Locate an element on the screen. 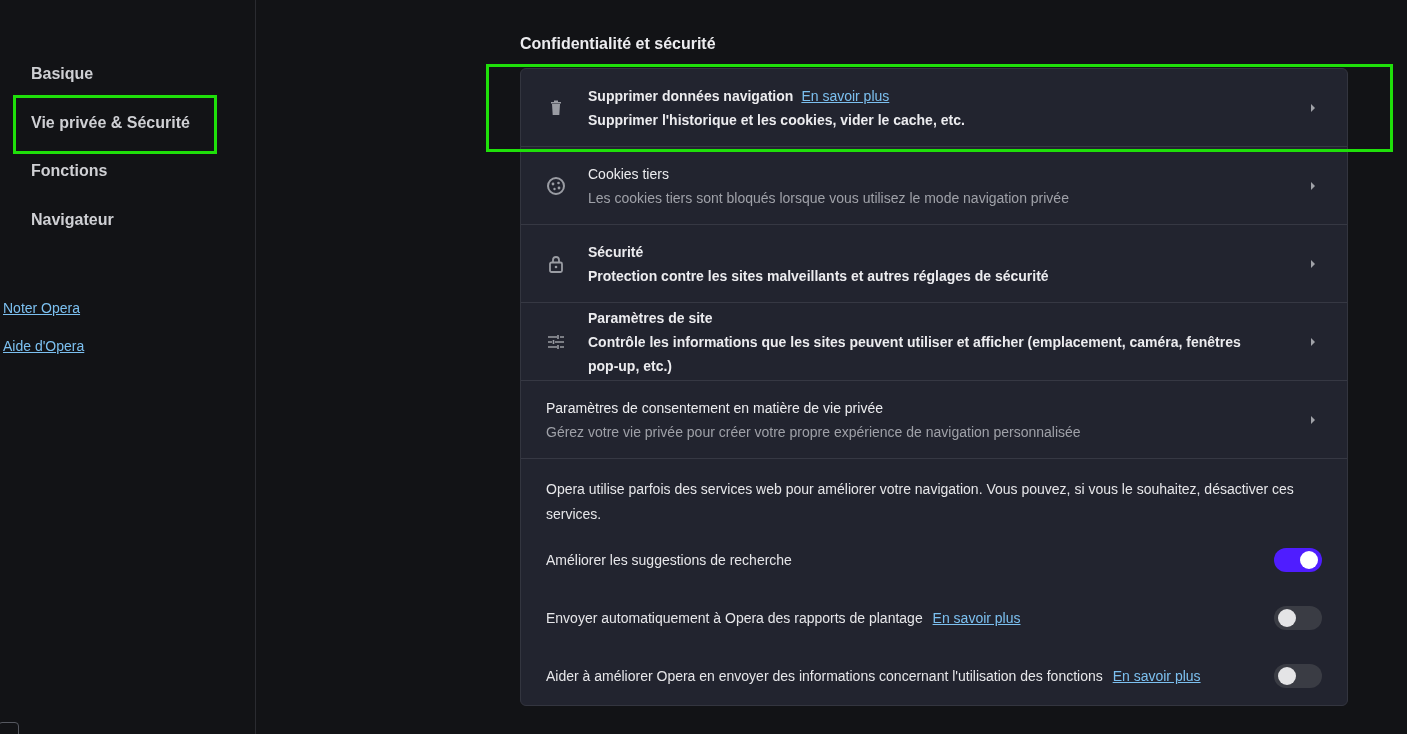  row-description: Les cookies tiers sont bloqués lorsque vous utilisez le mode navigation privée is located at coordinates (829, 198).